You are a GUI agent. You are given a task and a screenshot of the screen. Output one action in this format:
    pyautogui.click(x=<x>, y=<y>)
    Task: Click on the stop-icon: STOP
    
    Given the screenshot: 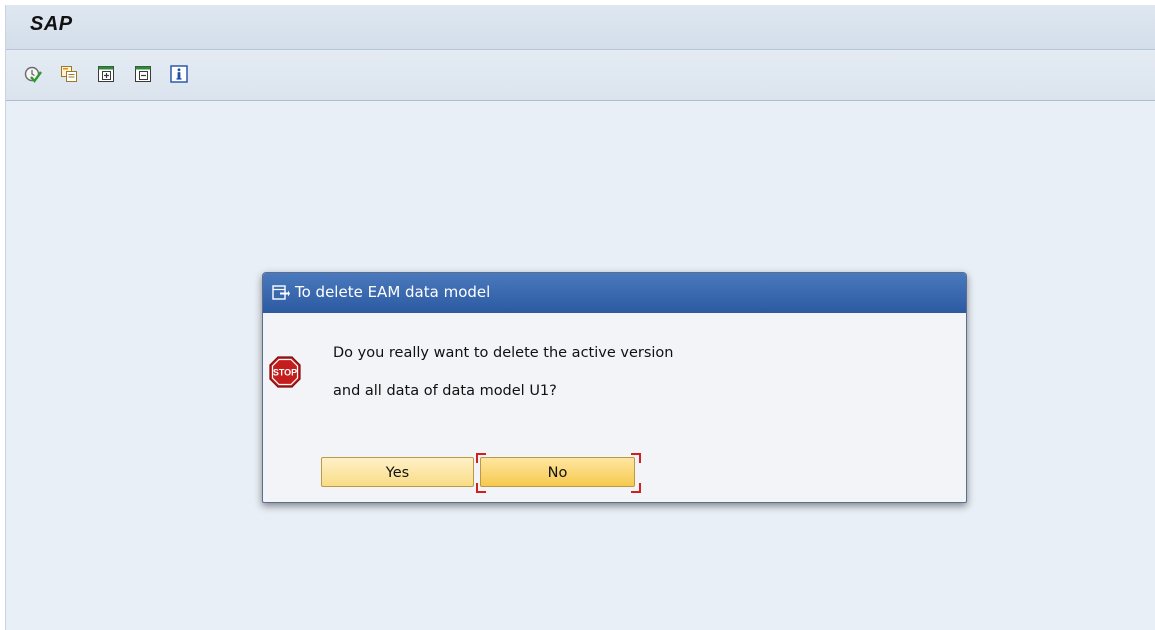 What is the action you would take?
    pyautogui.click(x=285, y=372)
    